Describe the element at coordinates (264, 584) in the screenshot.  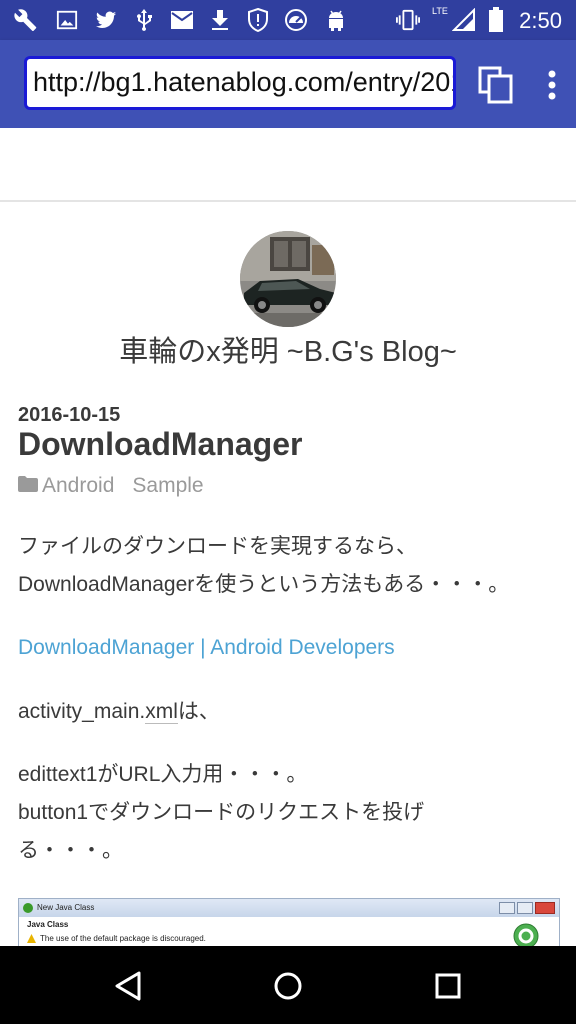
I see `paragraph-line: DownloadManagerを使うという方法もある・・・。` at that location.